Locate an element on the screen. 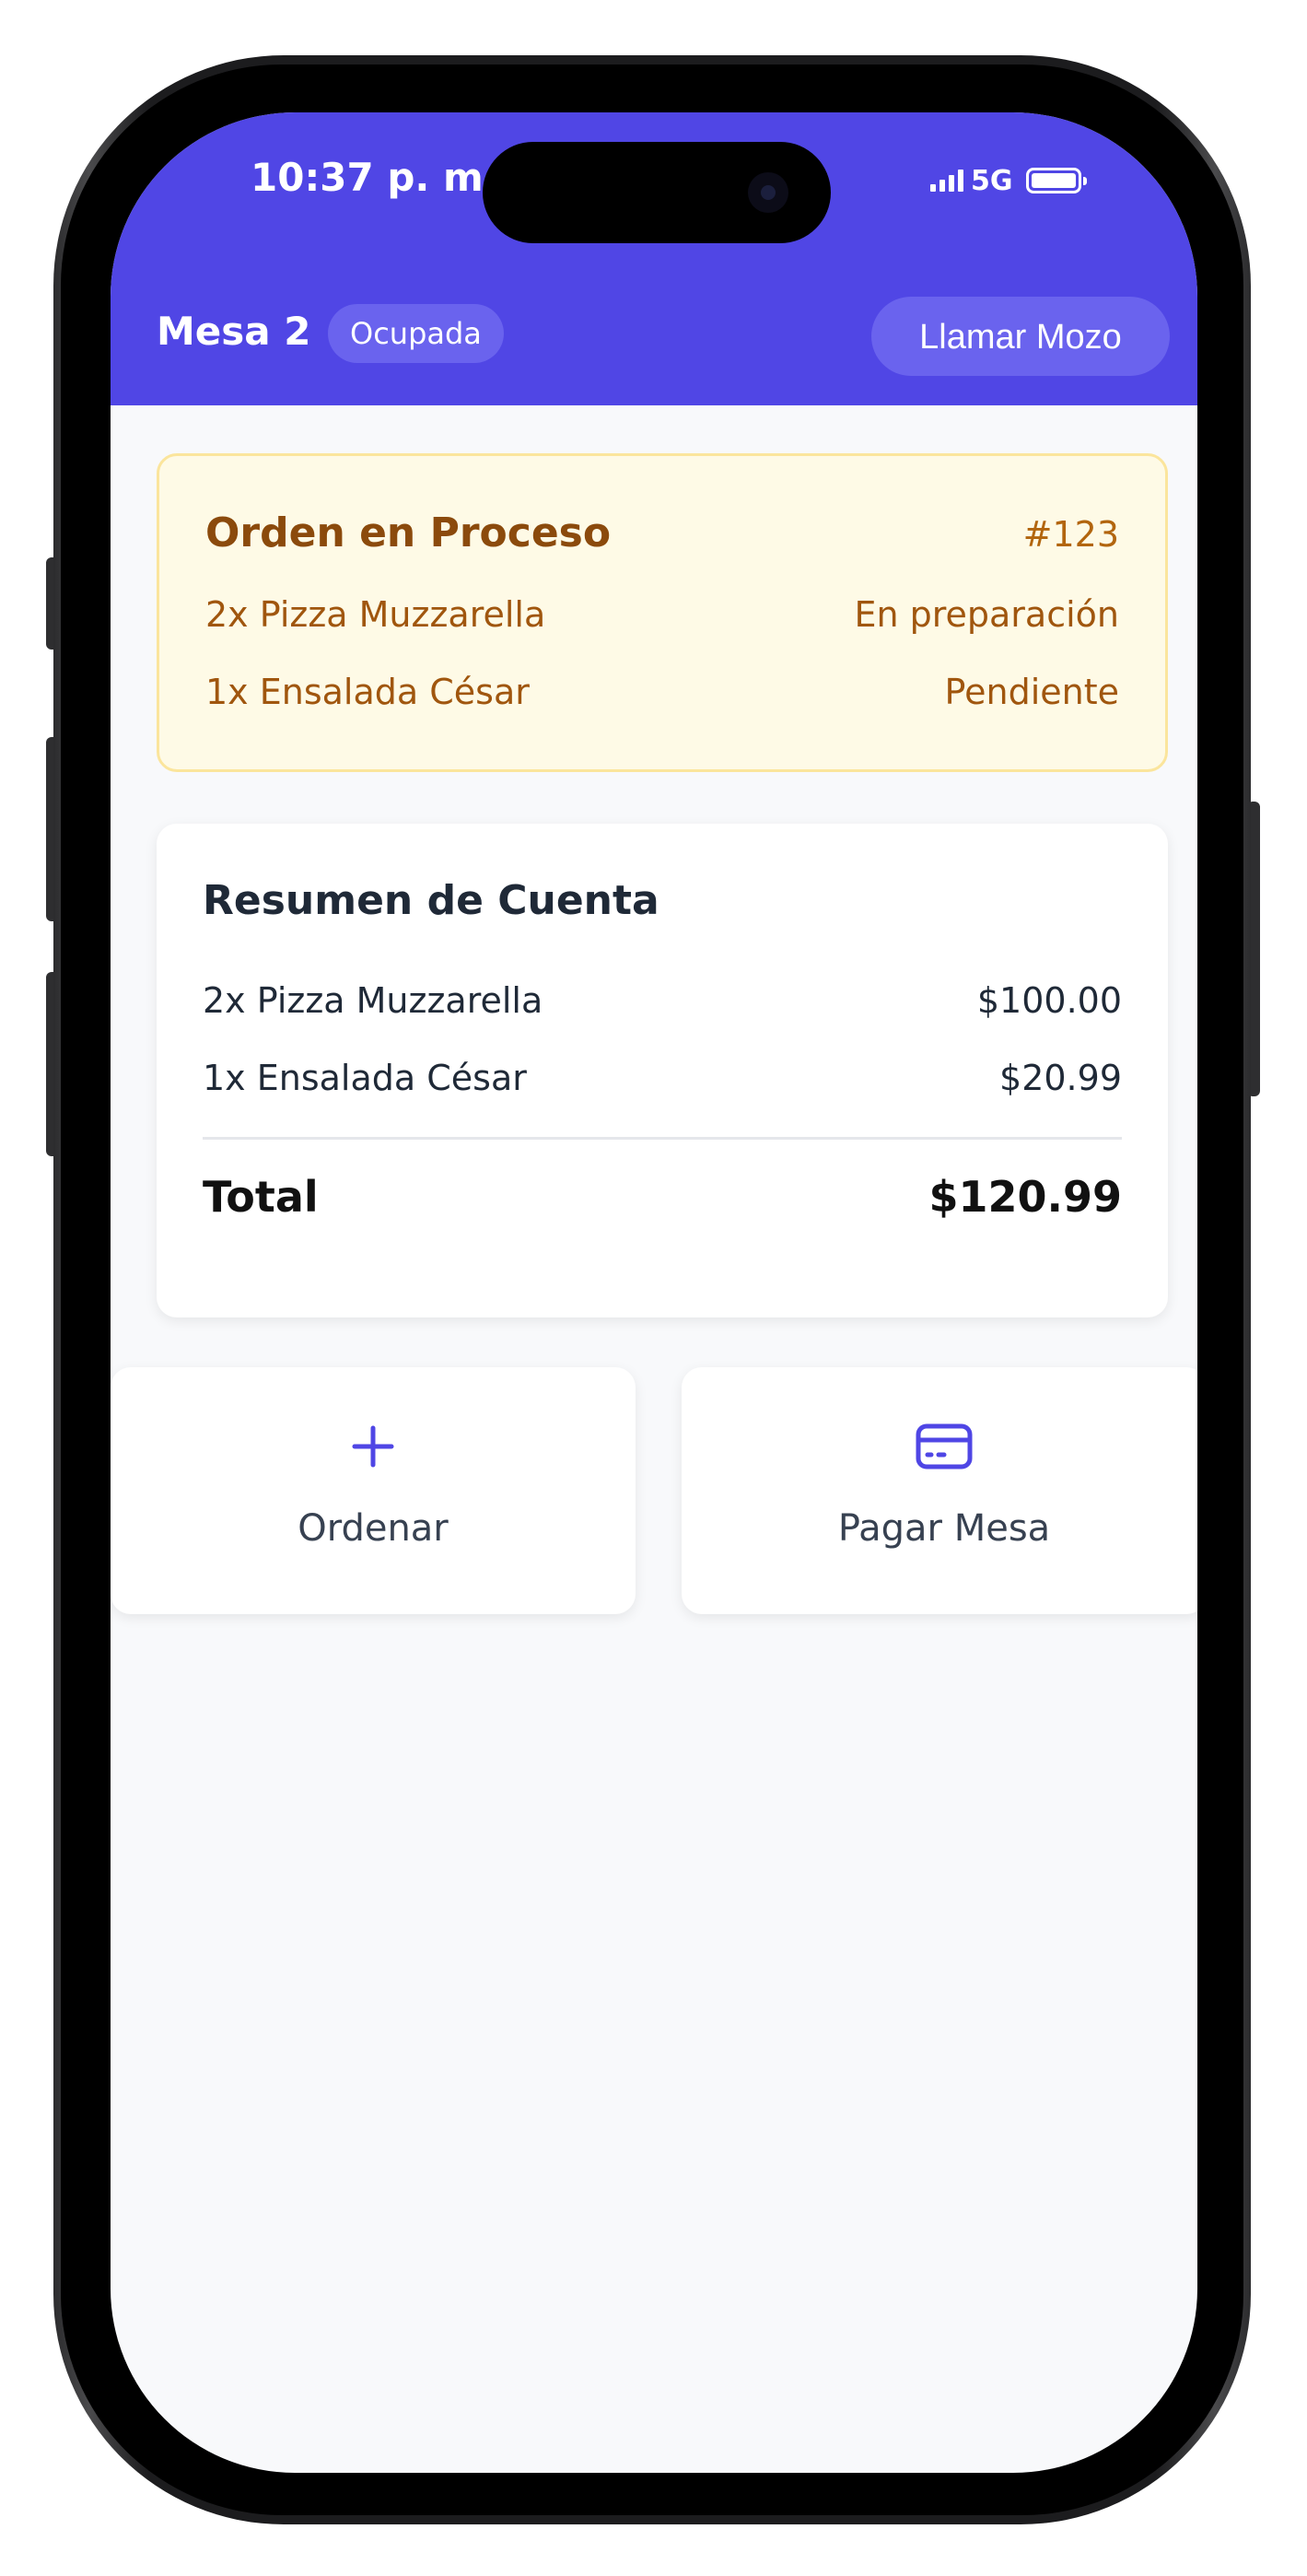  order-button: Ordenar is located at coordinates (374, 1490).